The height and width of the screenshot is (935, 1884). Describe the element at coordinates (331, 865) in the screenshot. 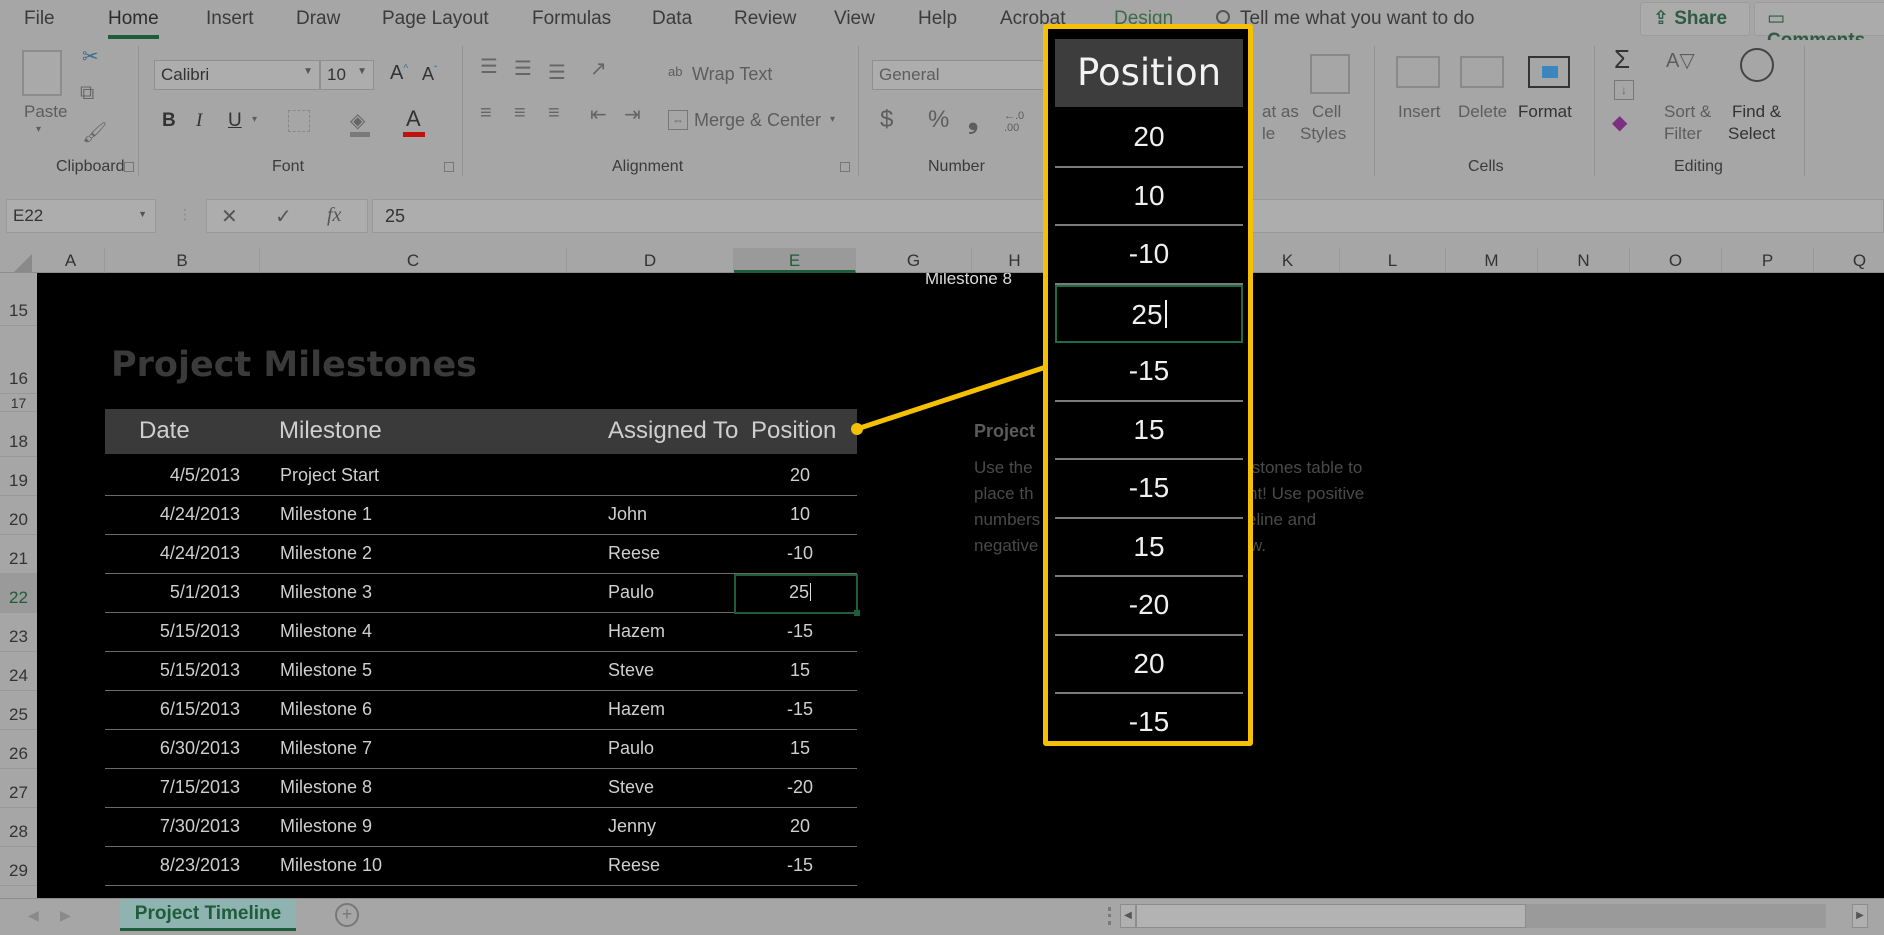

I see `cell-milestone: Milestone 10` at that location.